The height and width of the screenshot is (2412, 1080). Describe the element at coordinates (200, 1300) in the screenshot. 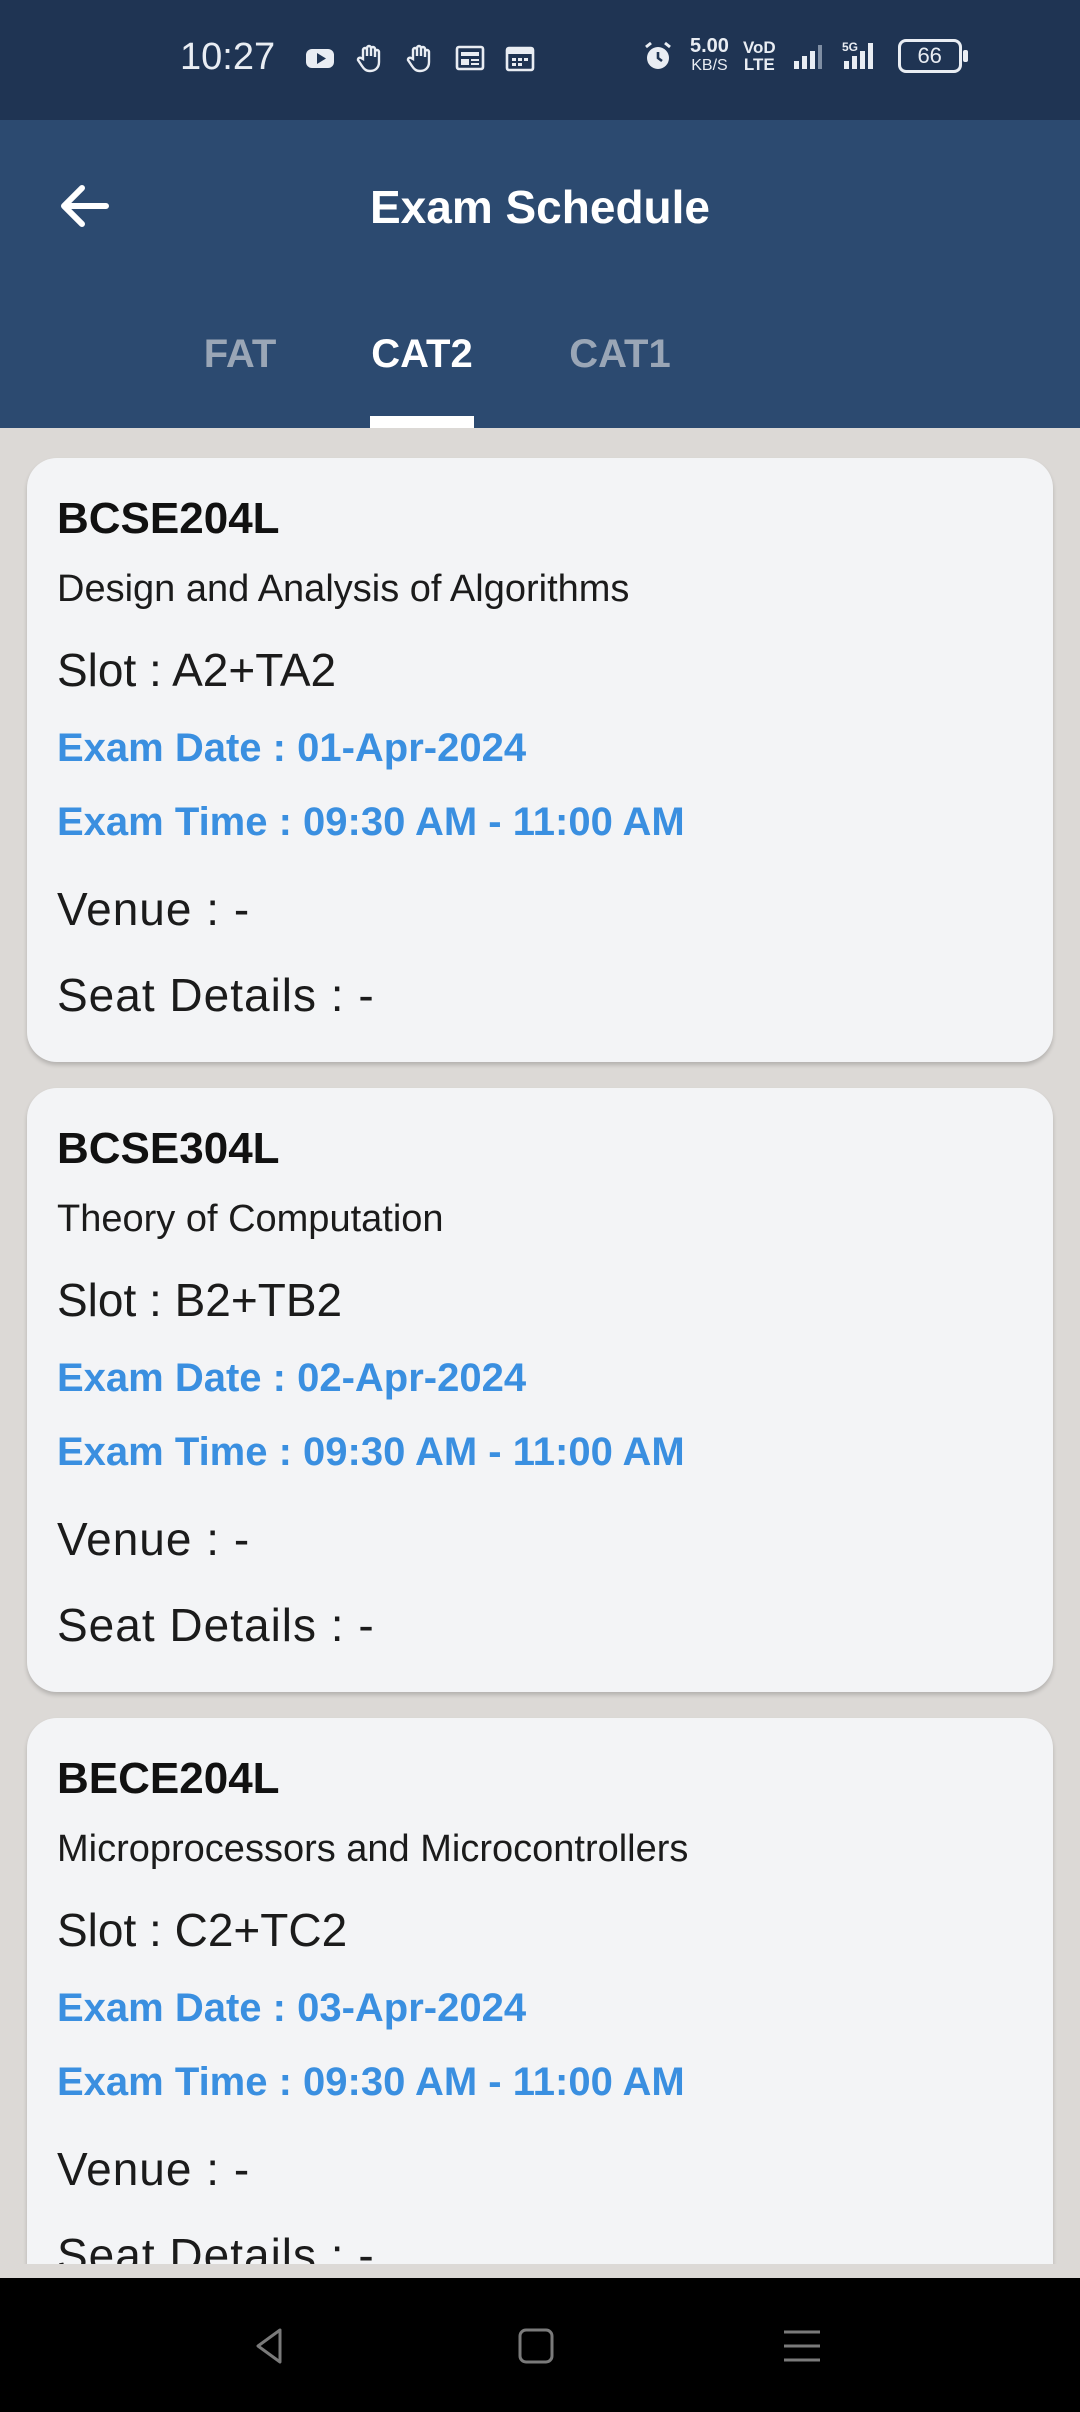

I see `exam-slot: Slot : B2+TB2` at that location.